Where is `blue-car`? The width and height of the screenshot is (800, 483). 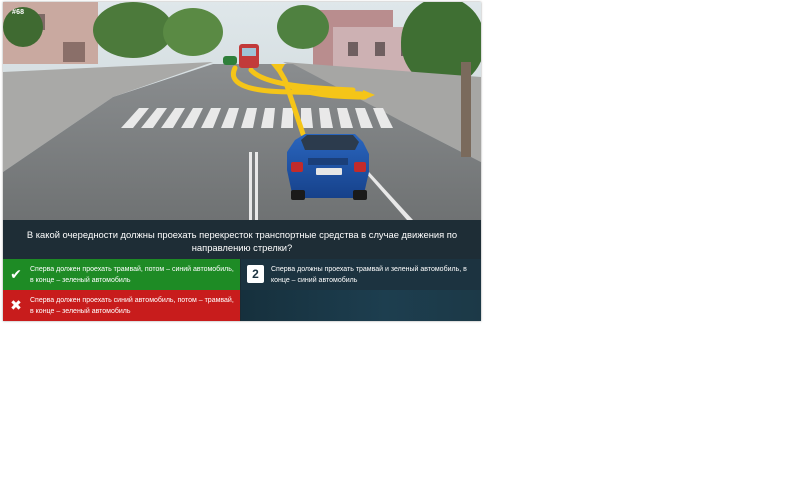 blue-car is located at coordinates (328, 167).